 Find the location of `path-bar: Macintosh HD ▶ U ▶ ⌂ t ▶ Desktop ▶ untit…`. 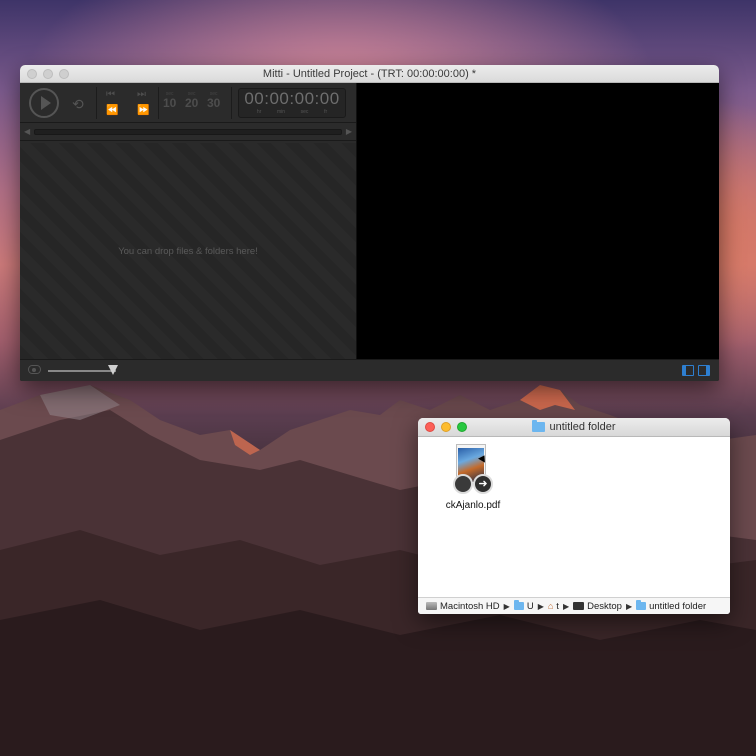

path-bar: Macintosh HD ▶ U ▶ ⌂ t ▶ Desktop ▶ untit… is located at coordinates (574, 605).